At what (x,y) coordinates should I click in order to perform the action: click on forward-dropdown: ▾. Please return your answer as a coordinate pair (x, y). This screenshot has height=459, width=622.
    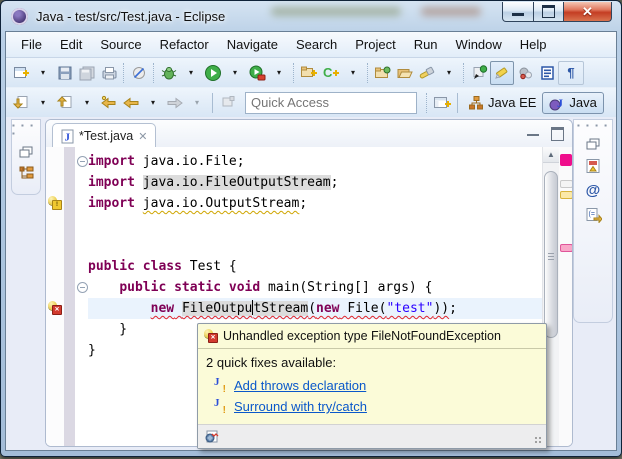
    Looking at the image, I should click on (197, 103).